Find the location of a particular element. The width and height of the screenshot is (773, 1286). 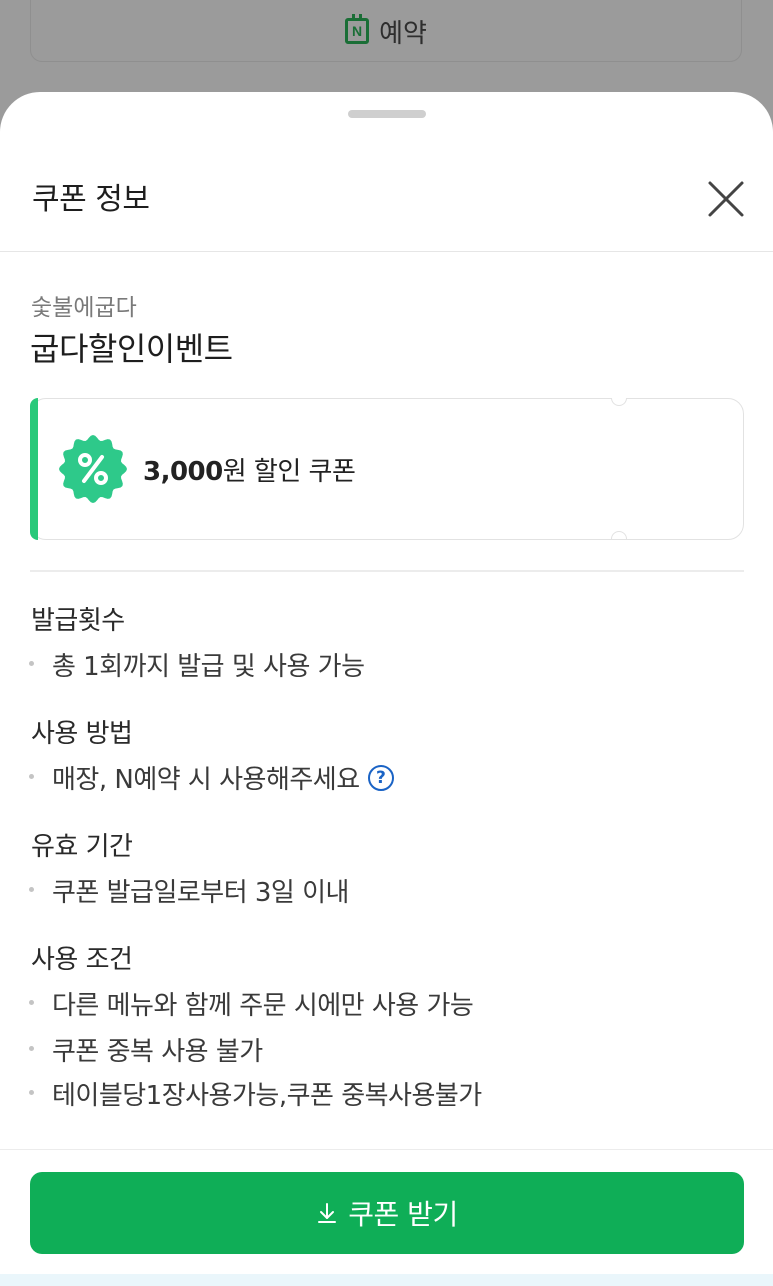

validity-text: 쿠폰 발급일로부터 3일 이내 is located at coordinates (200, 893).